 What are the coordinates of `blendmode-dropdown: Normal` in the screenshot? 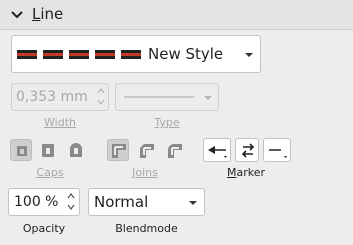 It's located at (146, 202).